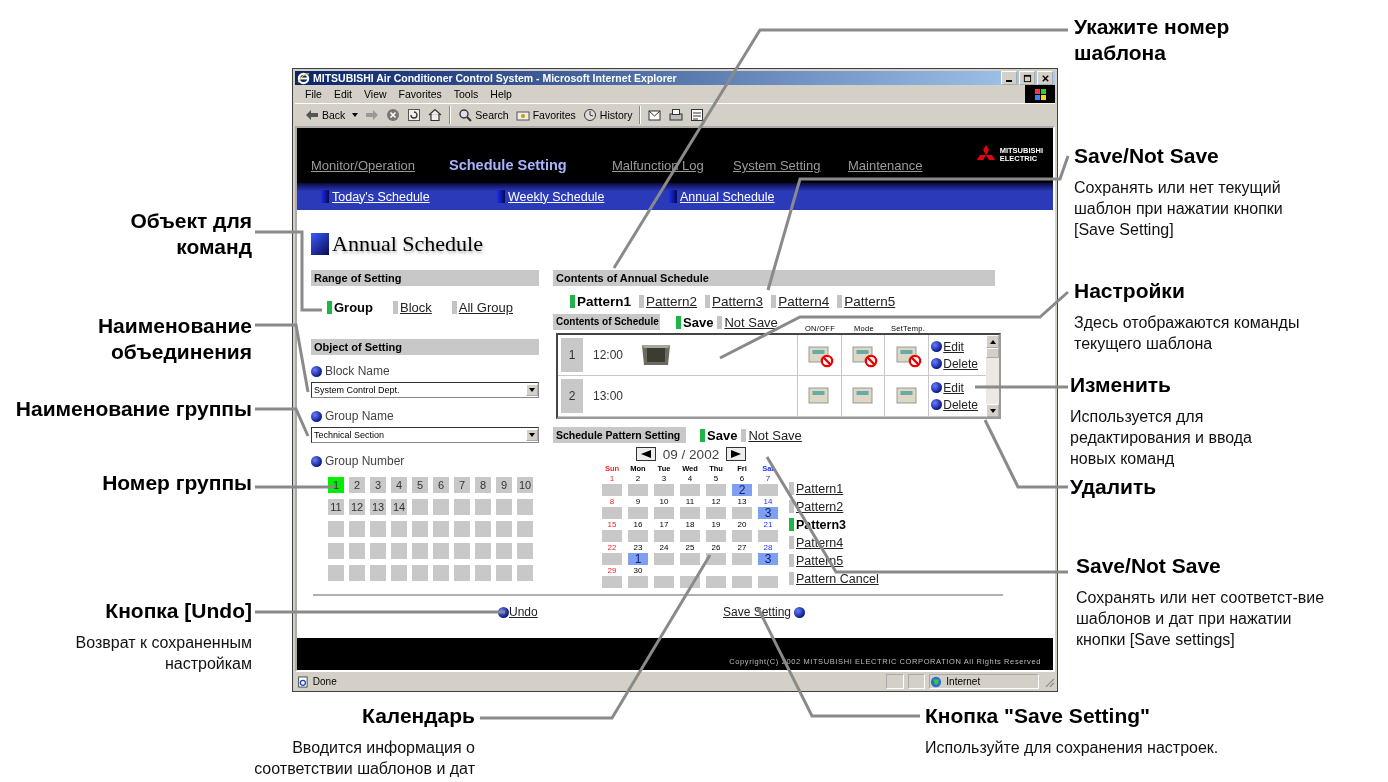  I want to click on save-option: Save, so click(695, 322).